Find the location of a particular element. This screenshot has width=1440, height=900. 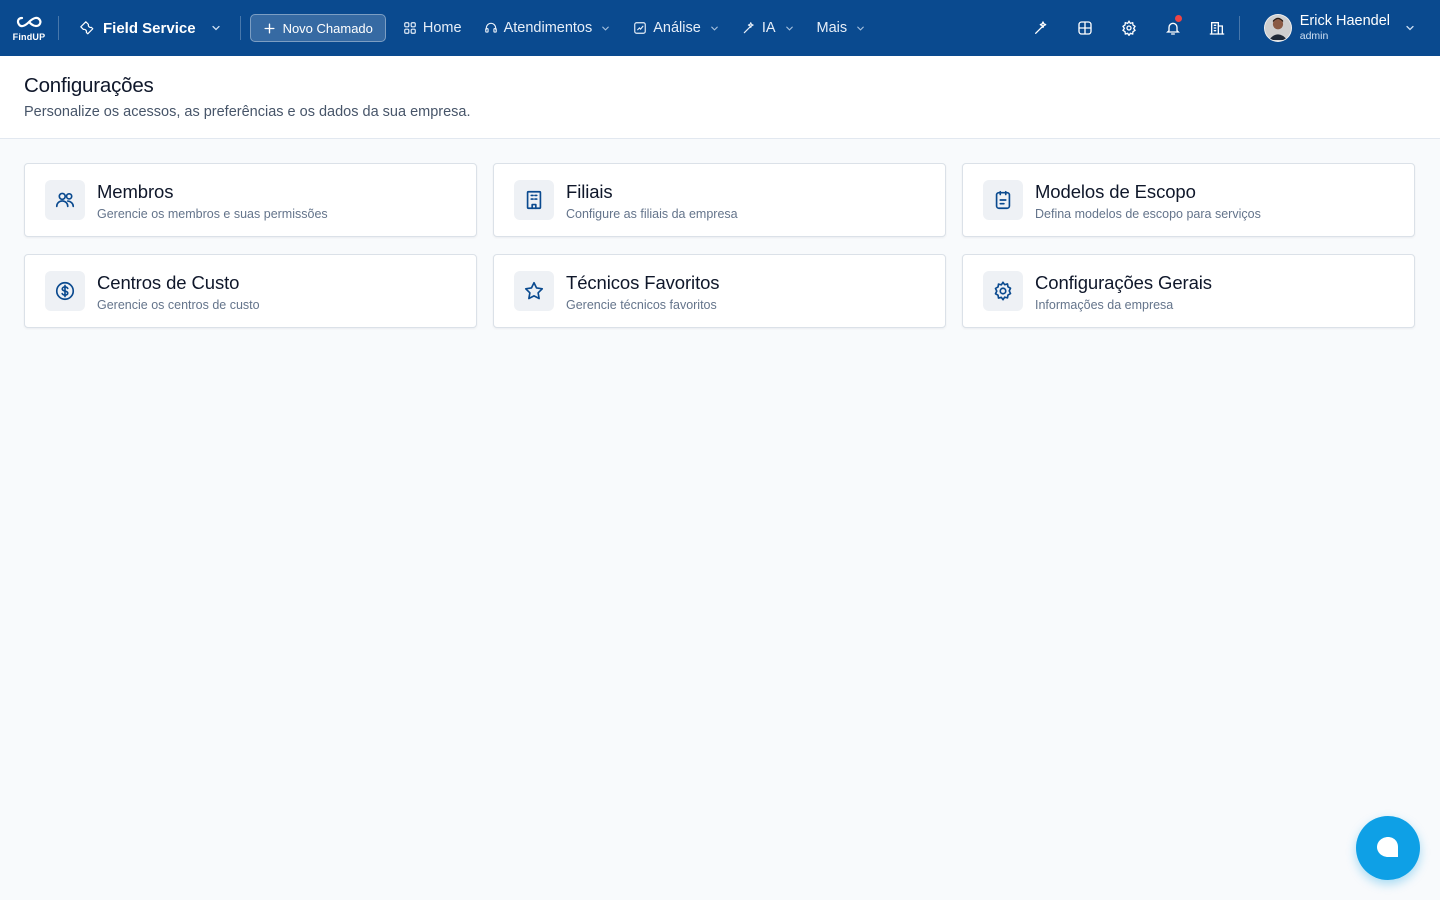

module-label: Field Service is located at coordinates (149, 28).